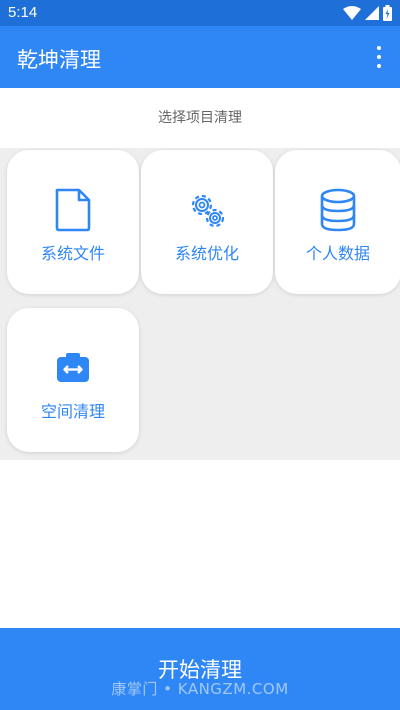  What do you see at coordinates (200, 669) in the screenshot?
I see `start-clean-button: 开始清理 康掌门 • KANGZM.COM` at bounding box center [200, 669].